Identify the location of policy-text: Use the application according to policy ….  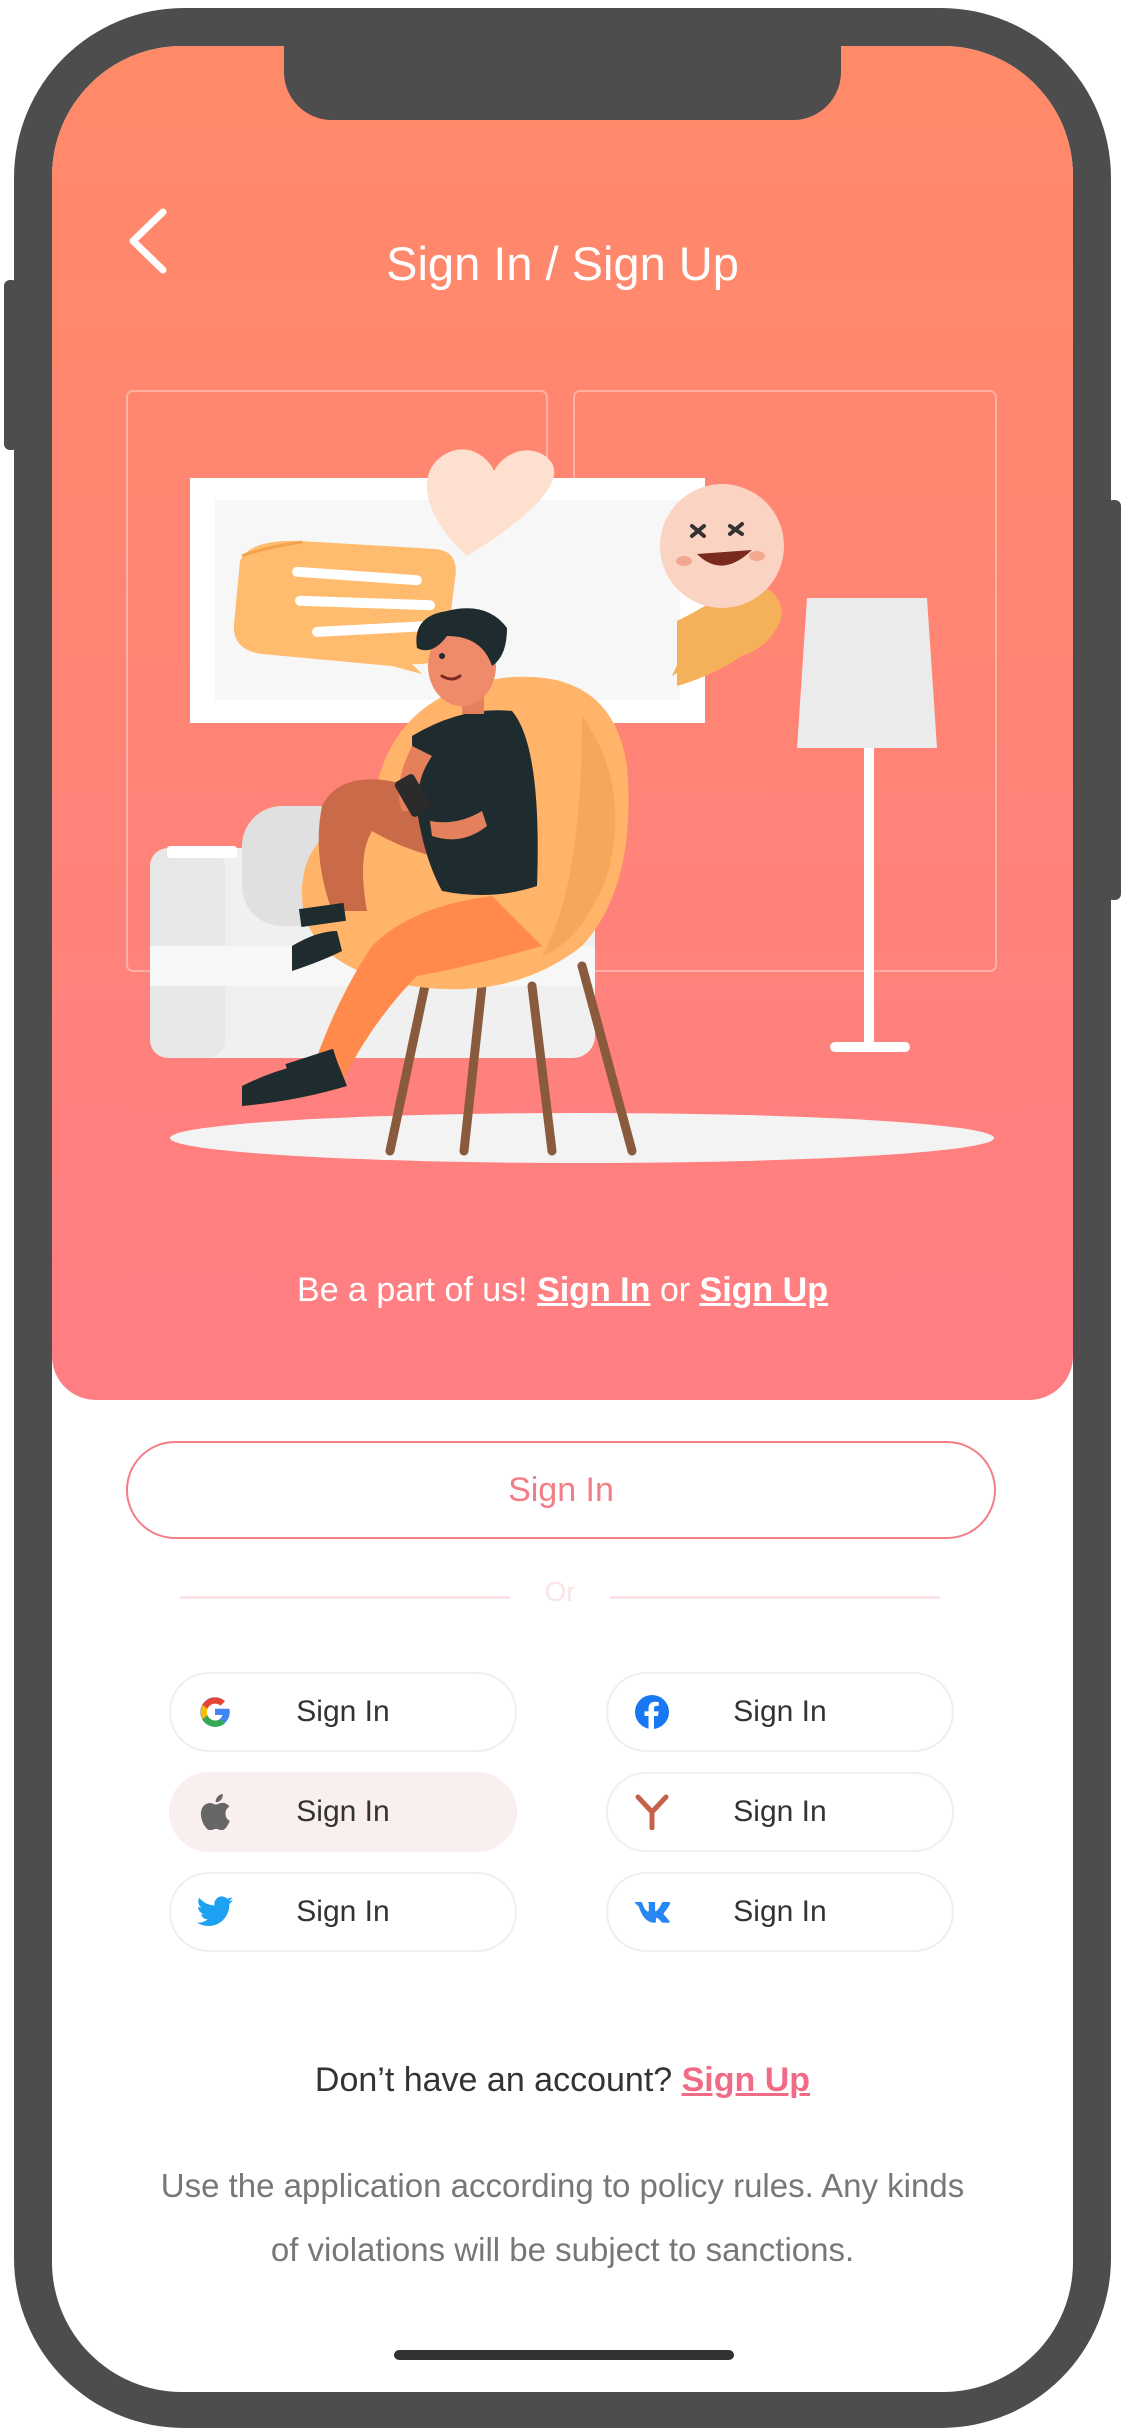
(562, 2217).